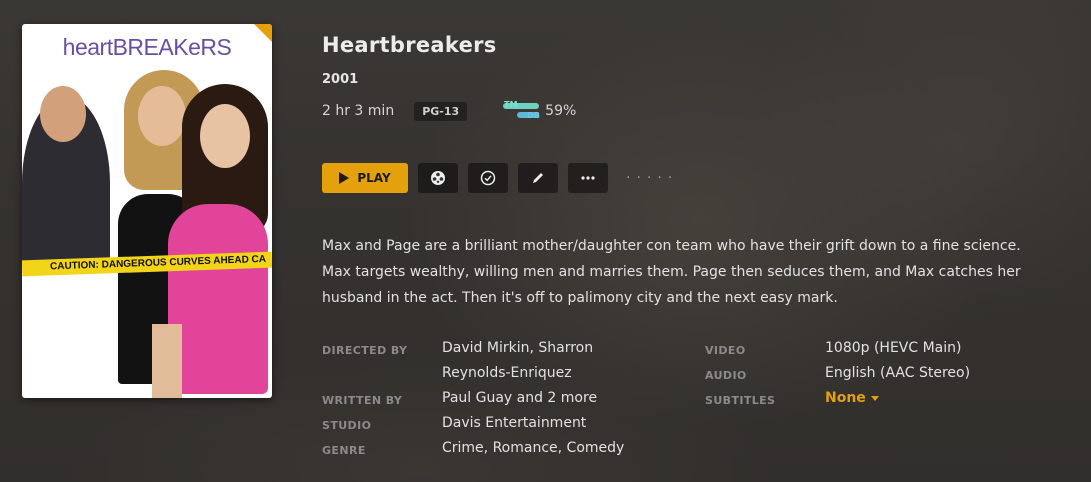 Image resolution: width=1091 pixels, height=482 pixels. Describe the element at coordinates (347, 425) in the screenshot. I see `studio-label: STUDIO` at that location.